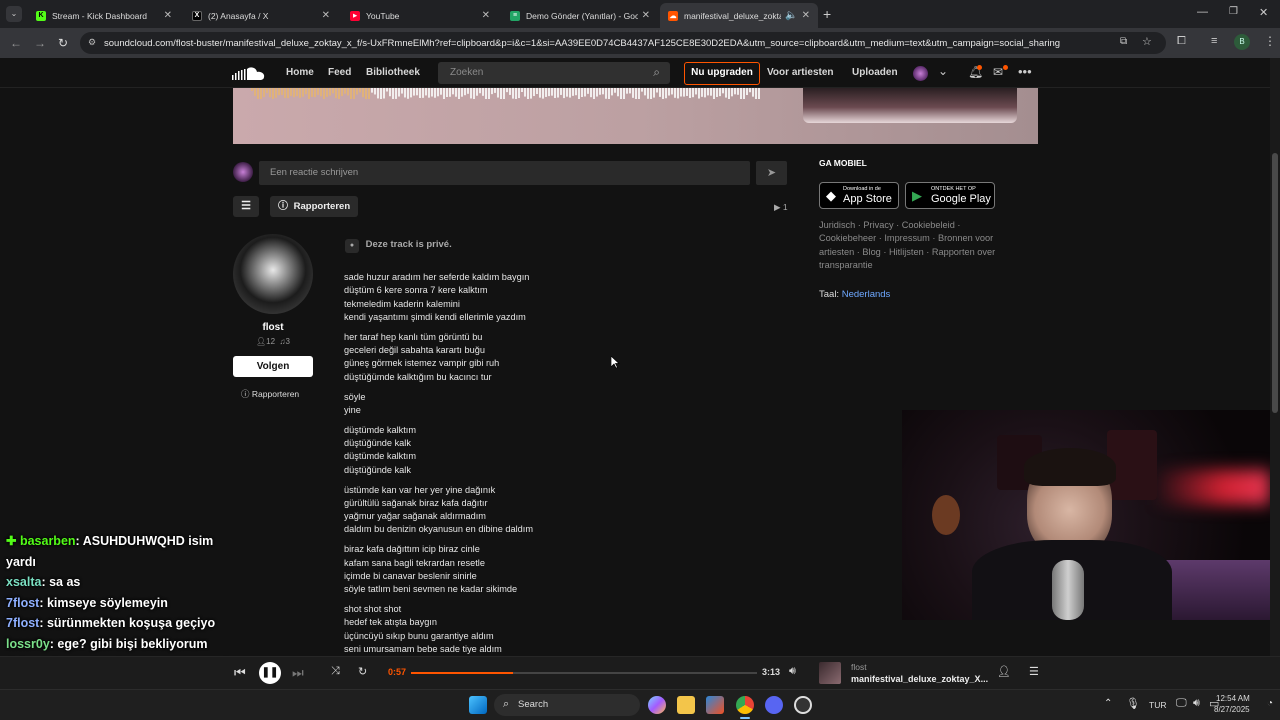  I want to click on forward-icon: →, so click(40, 43).